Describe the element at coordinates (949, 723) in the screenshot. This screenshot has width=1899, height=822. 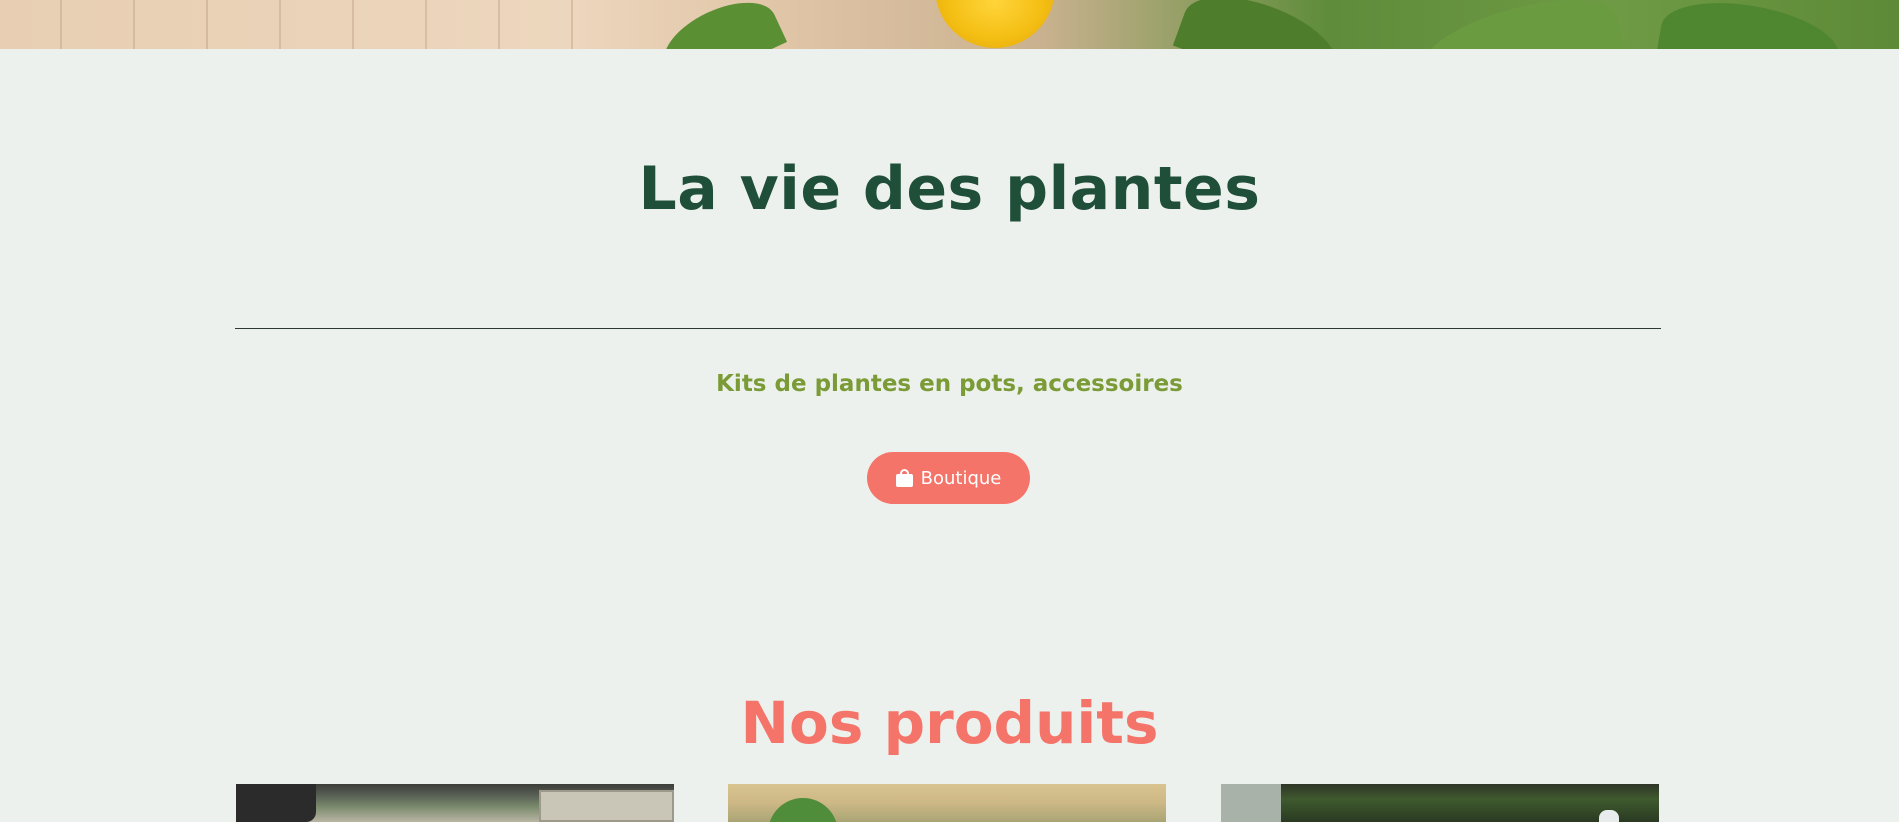
I see `products-section-title: Nos produits` at that location.